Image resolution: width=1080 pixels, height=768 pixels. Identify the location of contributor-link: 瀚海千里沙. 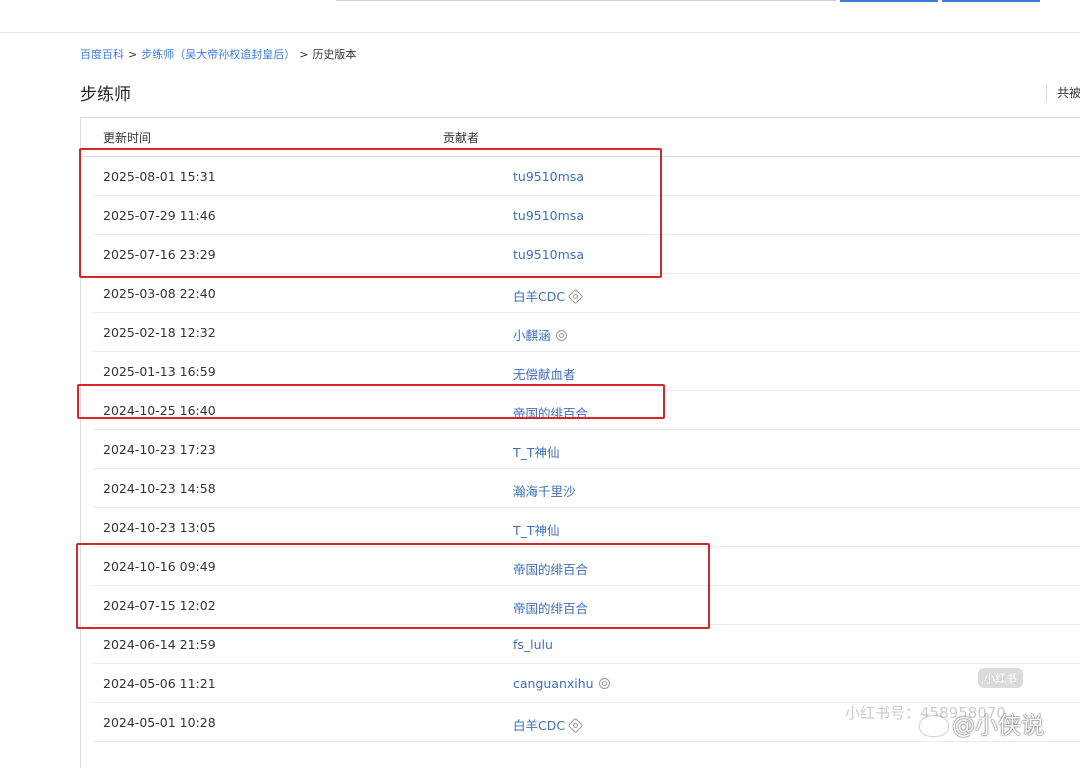
(544, 491).